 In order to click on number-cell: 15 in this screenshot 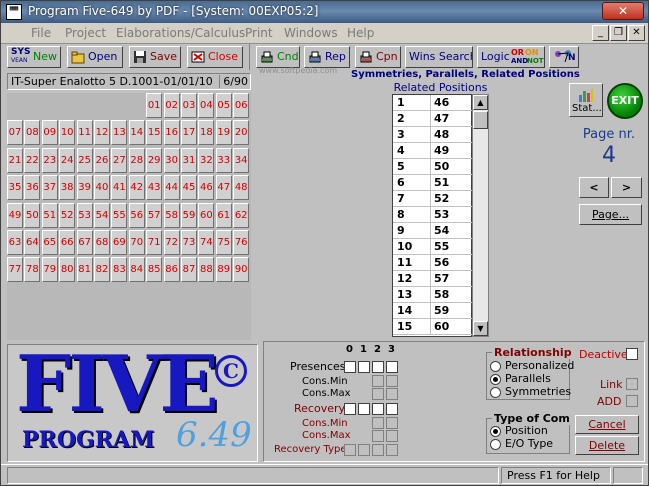, I will do `click(154, 133)`.